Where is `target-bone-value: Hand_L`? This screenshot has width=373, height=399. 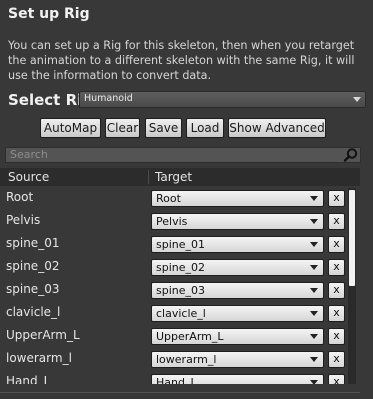 target-bone-value: Hand_L is located at coordinates (176, 380).